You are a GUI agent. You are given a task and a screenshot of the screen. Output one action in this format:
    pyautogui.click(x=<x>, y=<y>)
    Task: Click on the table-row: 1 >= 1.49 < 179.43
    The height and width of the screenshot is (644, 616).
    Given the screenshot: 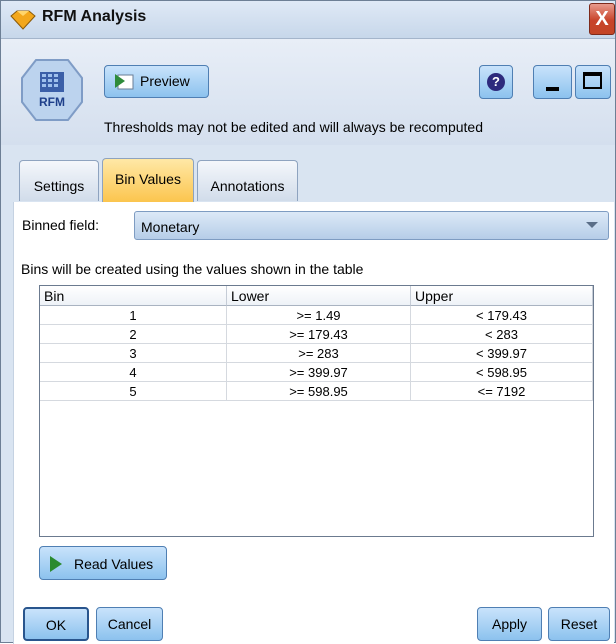 What is the action you would take?
    pyautogui.click(x=316, y=315)
    